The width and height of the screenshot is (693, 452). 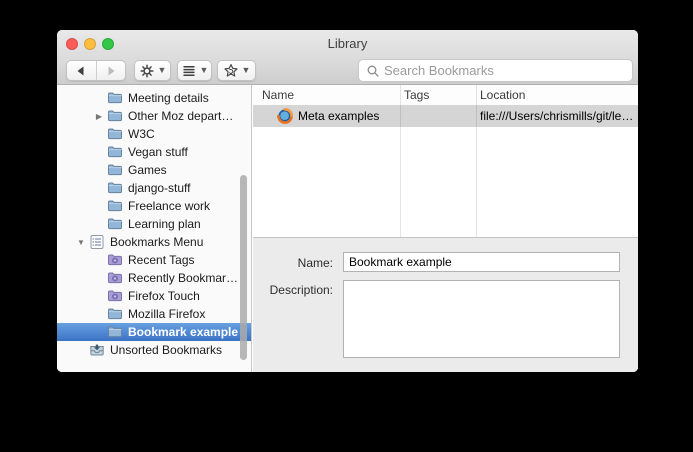 I want to click on search-input, so click(x=504, y=70).